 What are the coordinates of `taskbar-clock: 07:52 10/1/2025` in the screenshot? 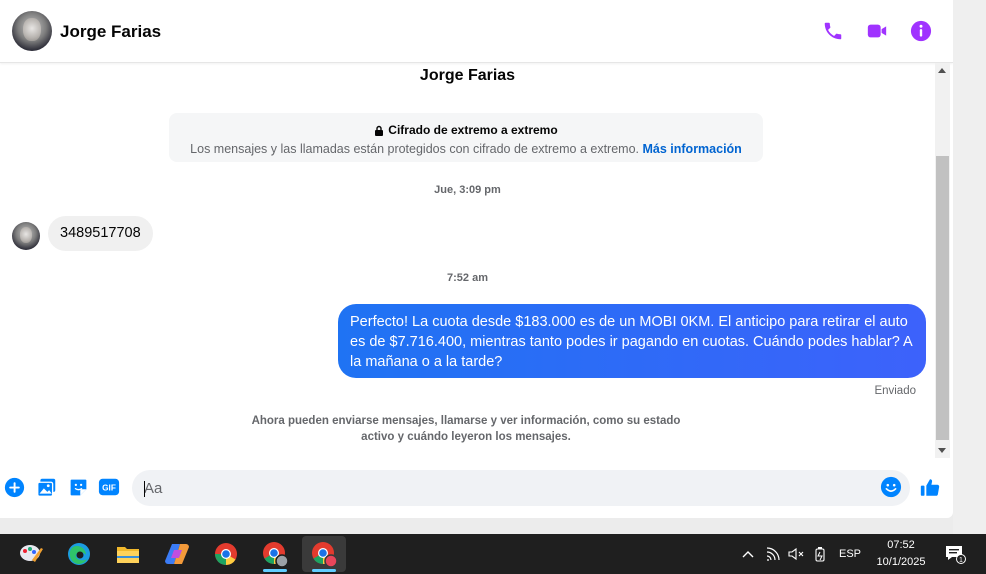 It's located at (901, 554).